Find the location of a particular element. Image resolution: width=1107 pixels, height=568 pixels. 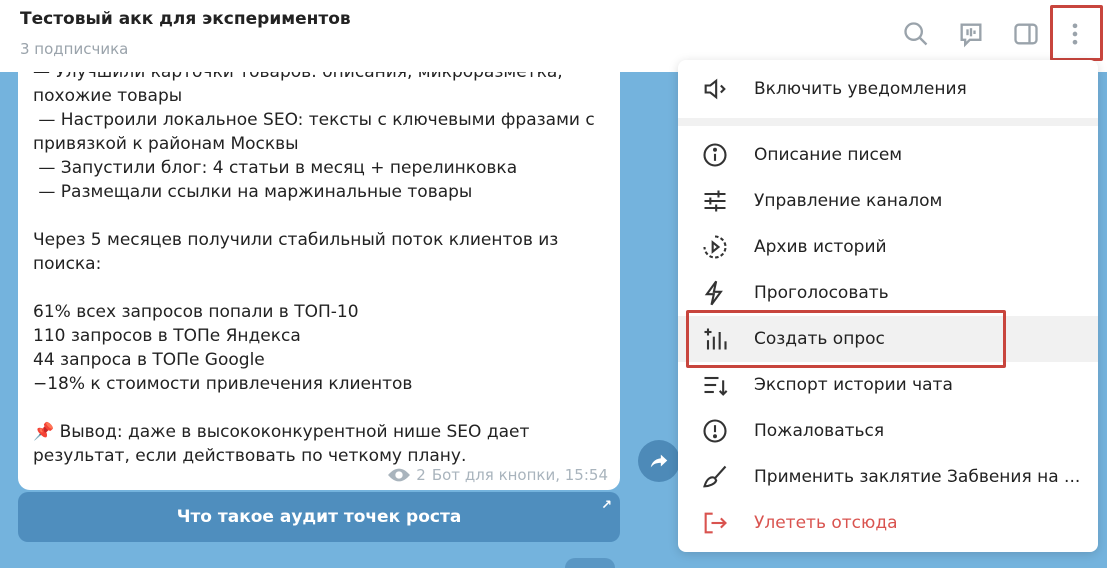

search-icon is located at coordinates (916, 34).